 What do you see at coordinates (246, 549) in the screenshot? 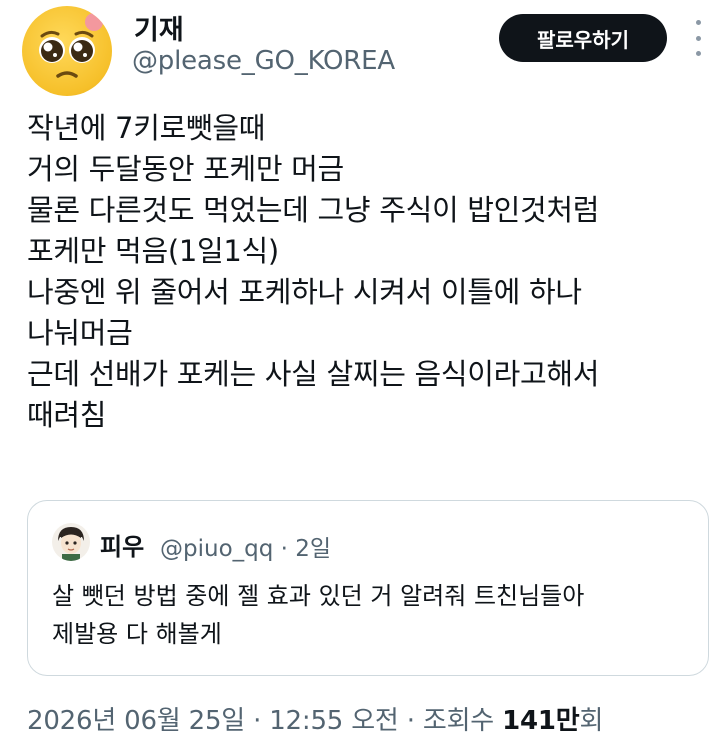
I see `quoted-author-handle-time: @piuo_qq · 2일` at bounding box center [246, 549].